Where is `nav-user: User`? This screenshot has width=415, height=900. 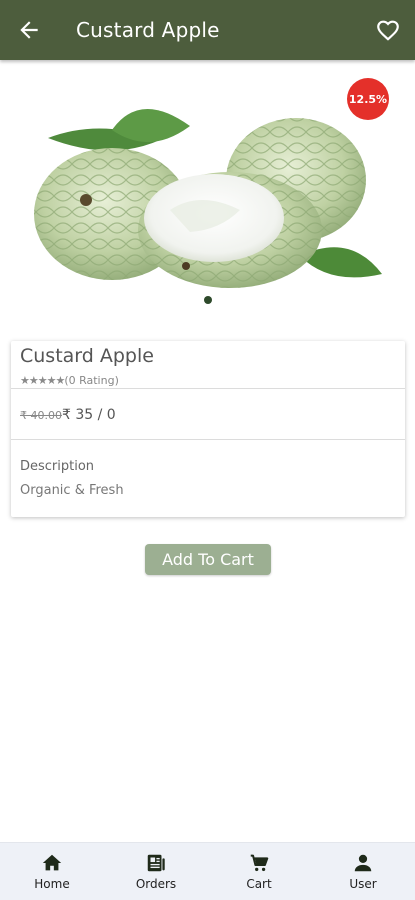 nav-user: User is located at coordinates (363, 871).